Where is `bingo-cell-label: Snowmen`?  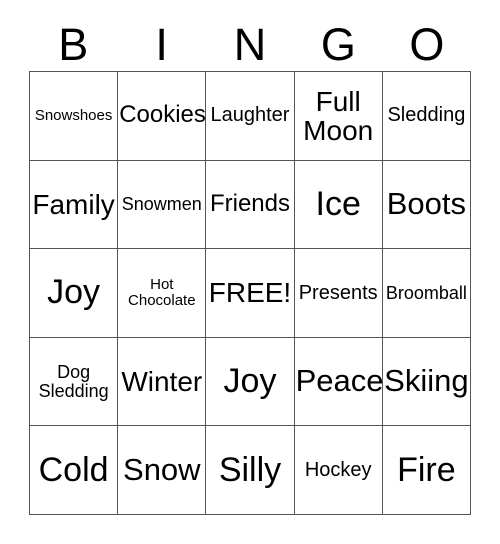
bingo-cell-label: Snowmen is located at coordinates (161, 204).